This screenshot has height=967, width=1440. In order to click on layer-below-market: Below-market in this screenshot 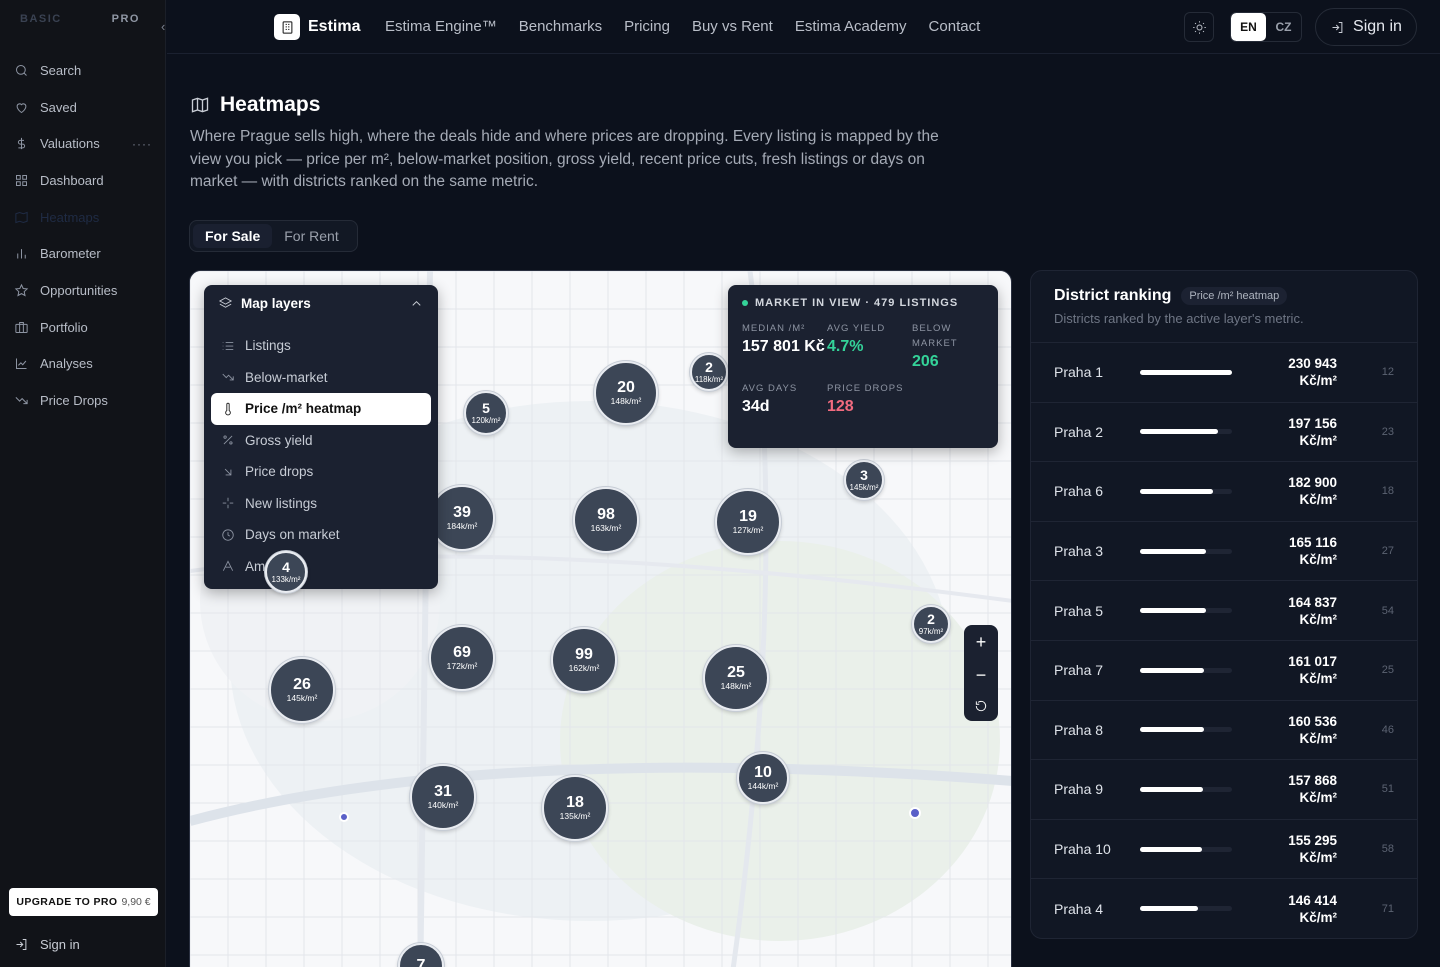, I will do `click(321, 378)`.